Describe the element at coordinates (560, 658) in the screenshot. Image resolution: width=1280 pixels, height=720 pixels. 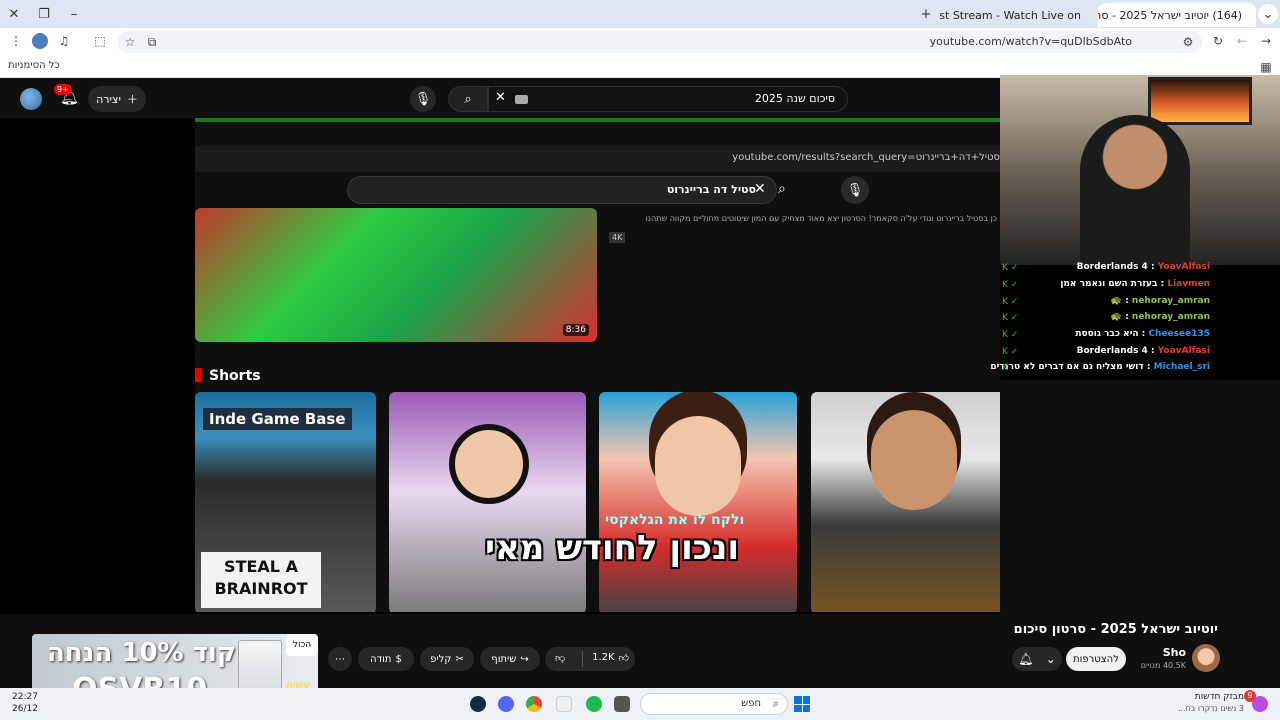
I see `dislike-button: 👎︎` at that location.